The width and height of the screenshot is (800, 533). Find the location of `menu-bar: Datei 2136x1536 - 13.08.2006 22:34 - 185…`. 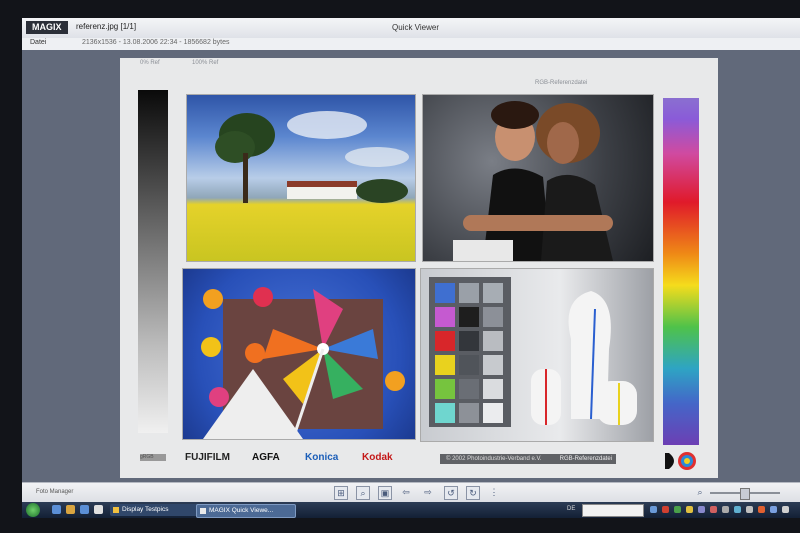

menu-bar: Datei 2136x1536 - 13.08.2006 22:34 - 185… is located at coordinates (411, 44).